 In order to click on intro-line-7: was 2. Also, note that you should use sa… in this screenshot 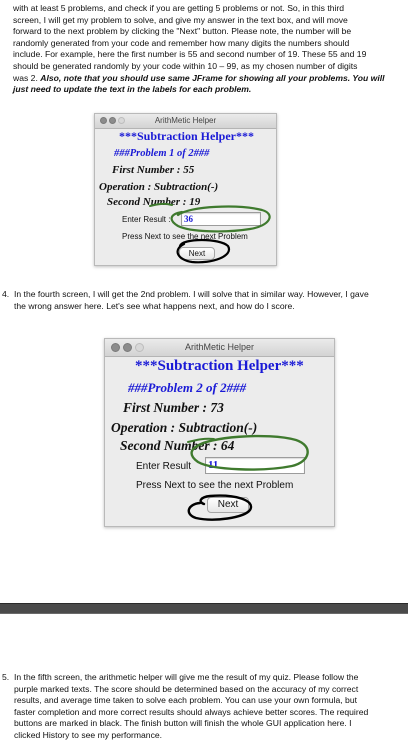, I will do `click(199, 79)`.